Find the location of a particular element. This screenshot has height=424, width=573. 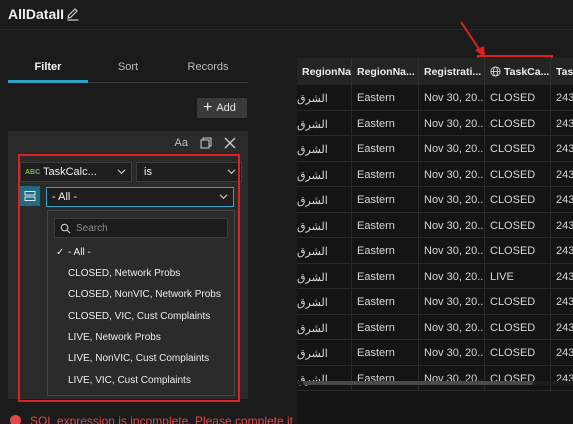

pencil-icon is located at coordinates (73, 14).